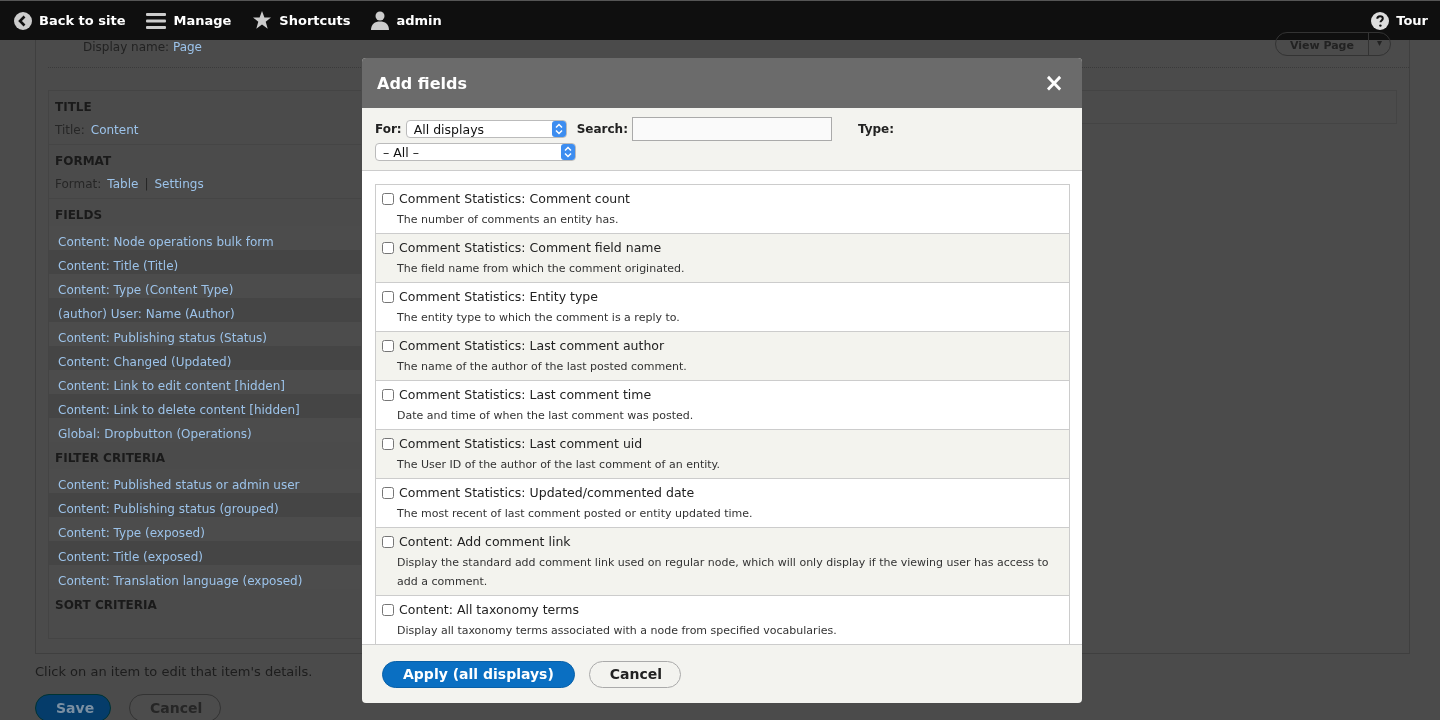 This screenshot has height=720, width=1440. What do you see at coordinates (1399, 20) in the screenshot?
I see `tour-link: Tour` at bounding box center [1399, 20].